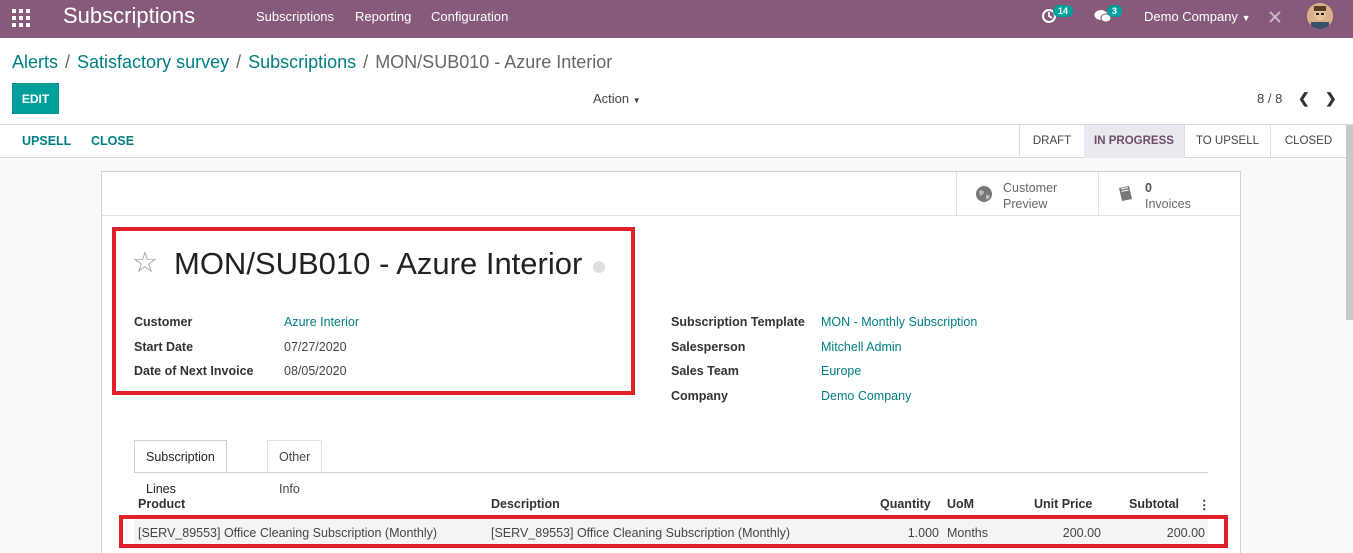  I want to click on message-count-badge: 3, so click(1115, 11).